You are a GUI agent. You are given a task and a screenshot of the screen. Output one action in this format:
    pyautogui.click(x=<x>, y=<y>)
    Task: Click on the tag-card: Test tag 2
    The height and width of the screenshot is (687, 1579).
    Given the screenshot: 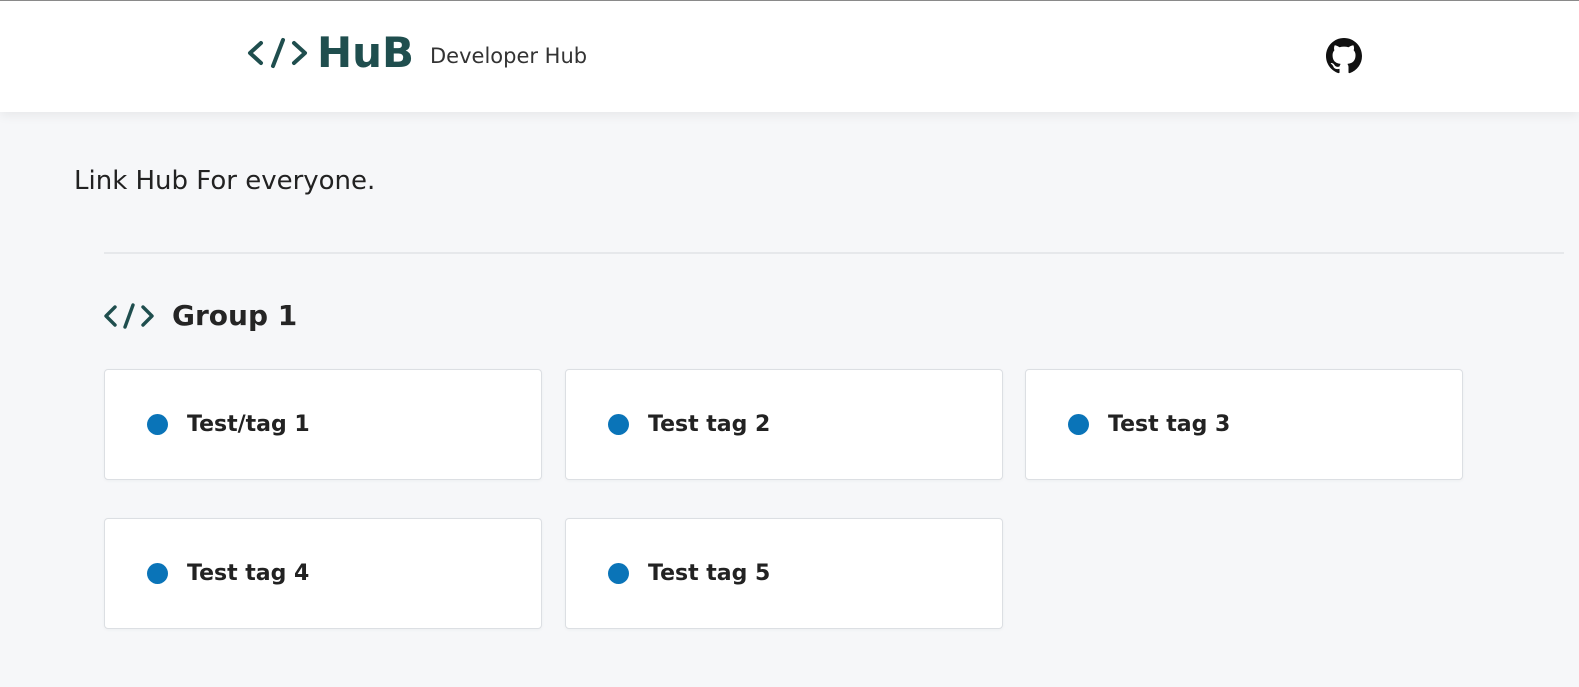 What is the action you would take?
    pyautogui.click(x=784, y=424)
    